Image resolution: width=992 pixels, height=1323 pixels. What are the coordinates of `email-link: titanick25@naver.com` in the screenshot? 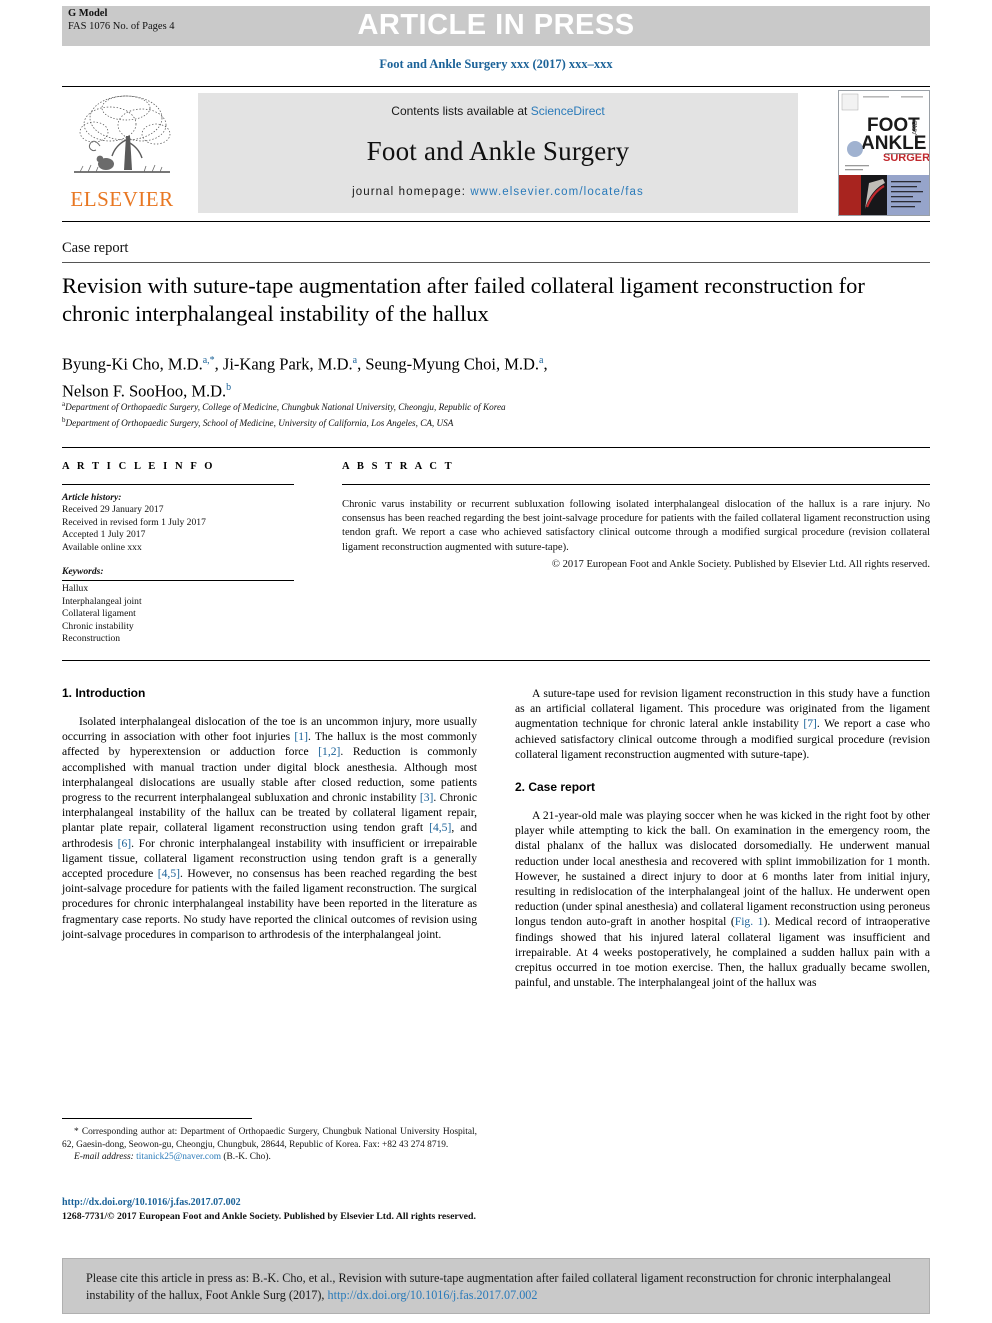 It's located at (178, 1157).